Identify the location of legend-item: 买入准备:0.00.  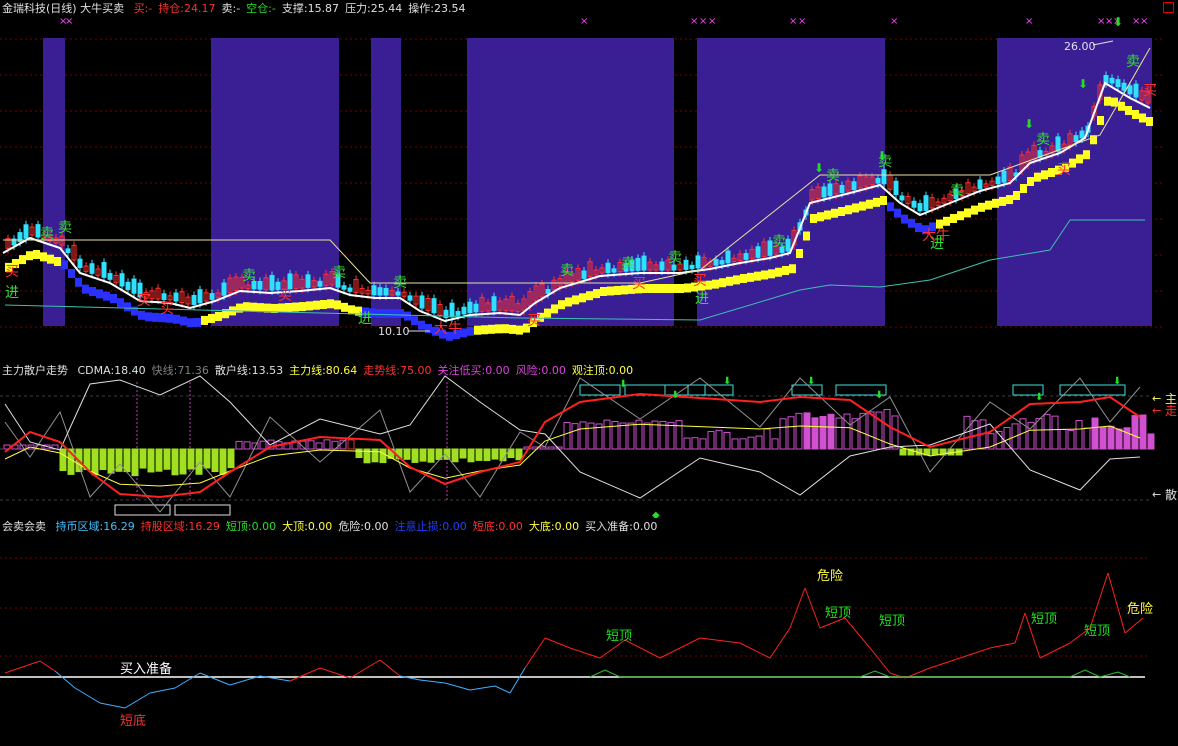
(621, 526).